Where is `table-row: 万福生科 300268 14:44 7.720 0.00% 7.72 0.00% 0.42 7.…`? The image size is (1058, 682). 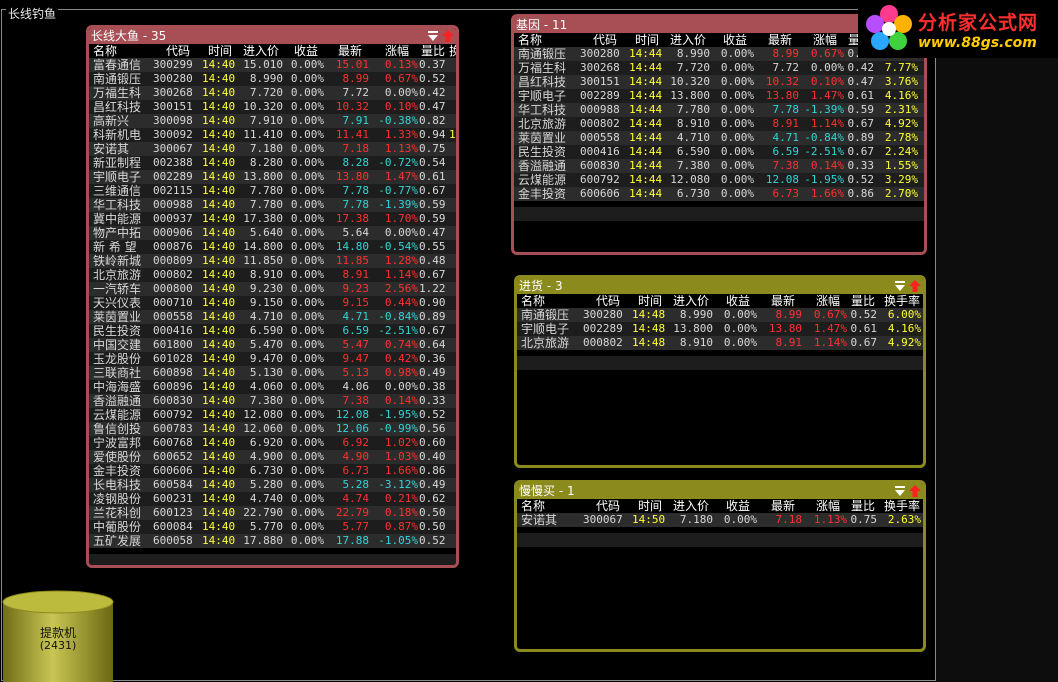
table-row: 万福生科 300268 14:44 7.720 0.00% 7.72 0.00% 0.42 7.… is located at coordinates (719, 68).